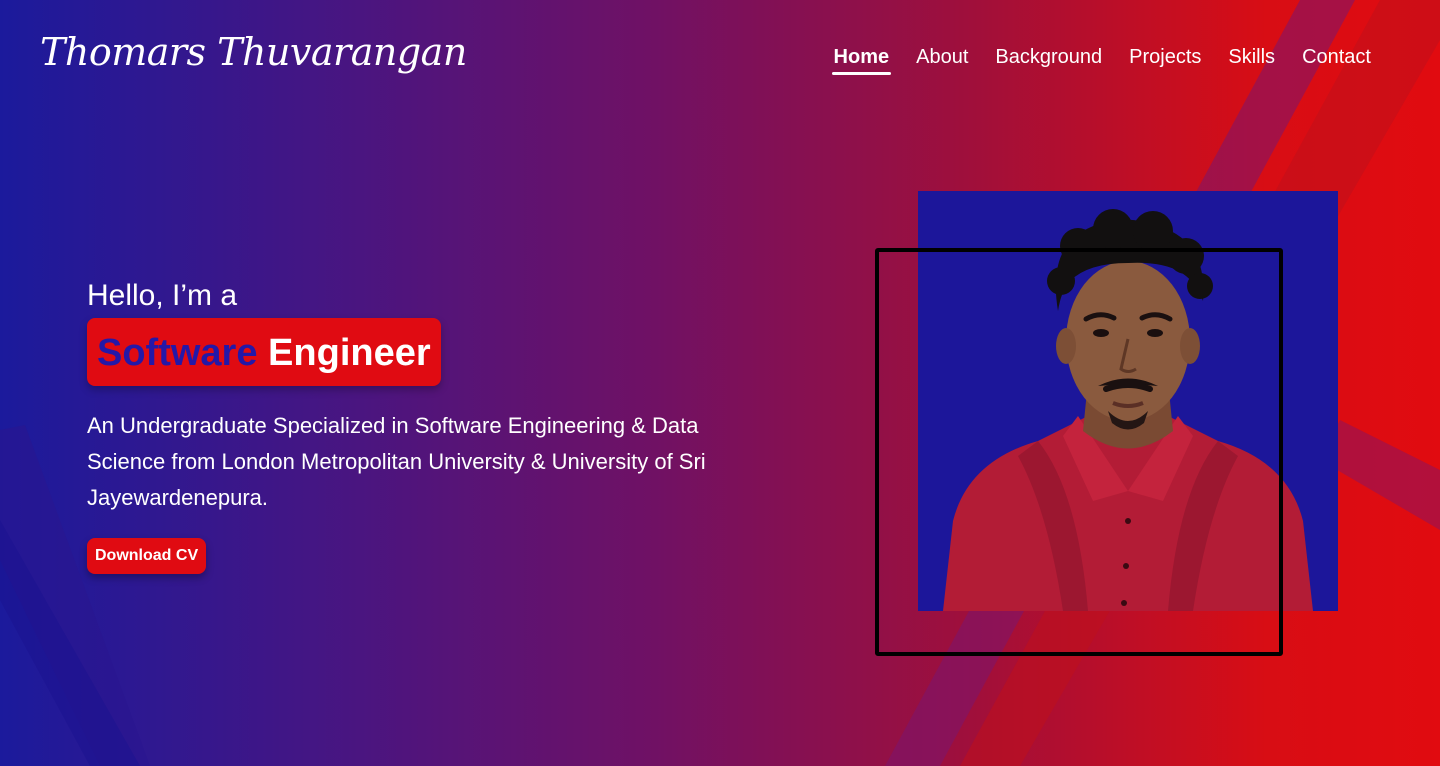 This screenshot has height=766, width=1440. Describe the element at coordinates (147, 556) in the screenshot. I see `download-cv-button: Download CV` at that location.